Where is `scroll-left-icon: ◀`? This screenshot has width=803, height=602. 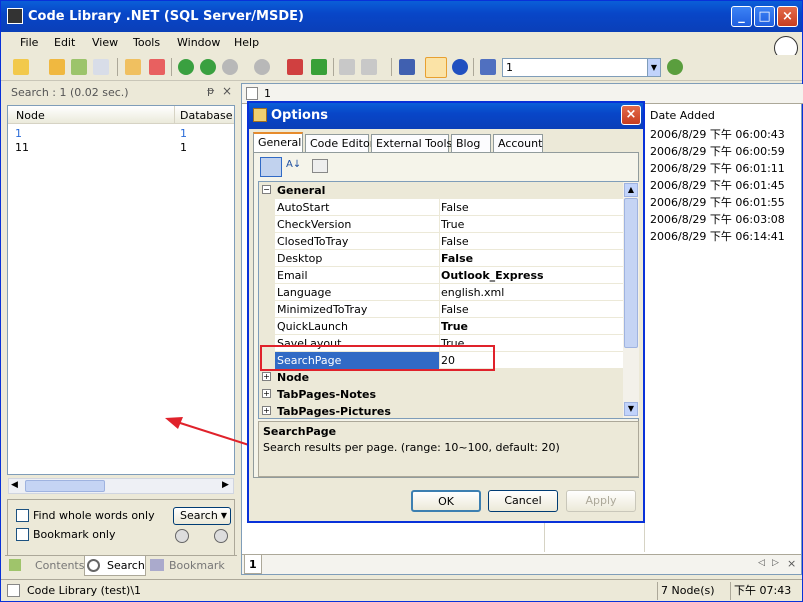
scroll-left-icon: ◀ is located at coordinates (14, 485).